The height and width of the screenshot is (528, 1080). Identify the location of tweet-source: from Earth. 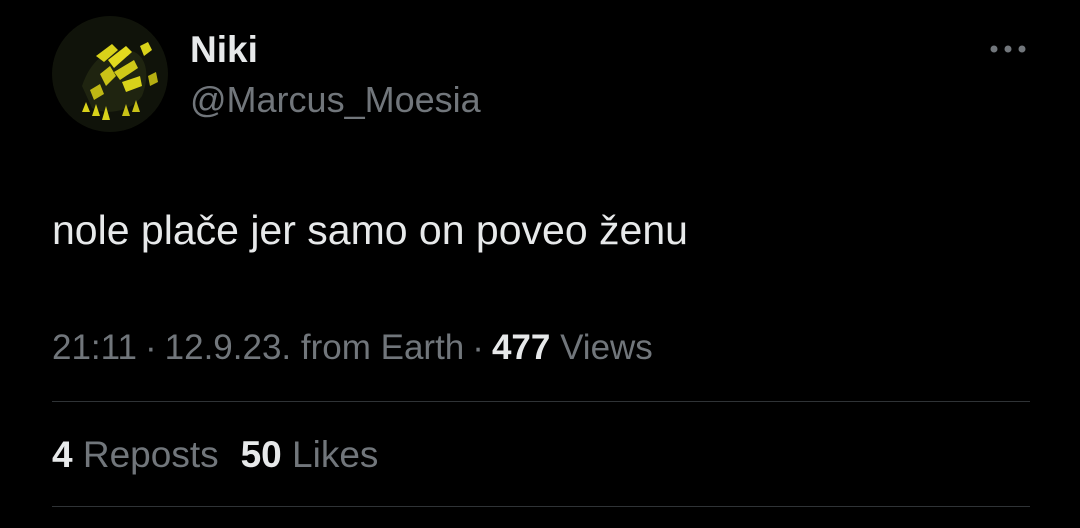
(382, 347).